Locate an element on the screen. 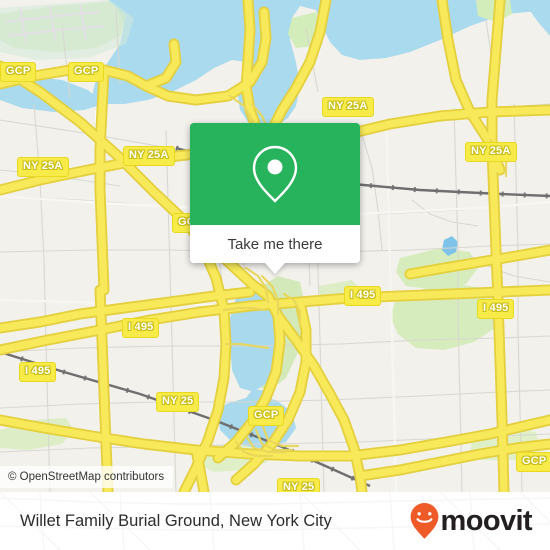 This screenshot has width=550, height=550. take-me-there-label: Take me there is located at coordinates (275, 244).